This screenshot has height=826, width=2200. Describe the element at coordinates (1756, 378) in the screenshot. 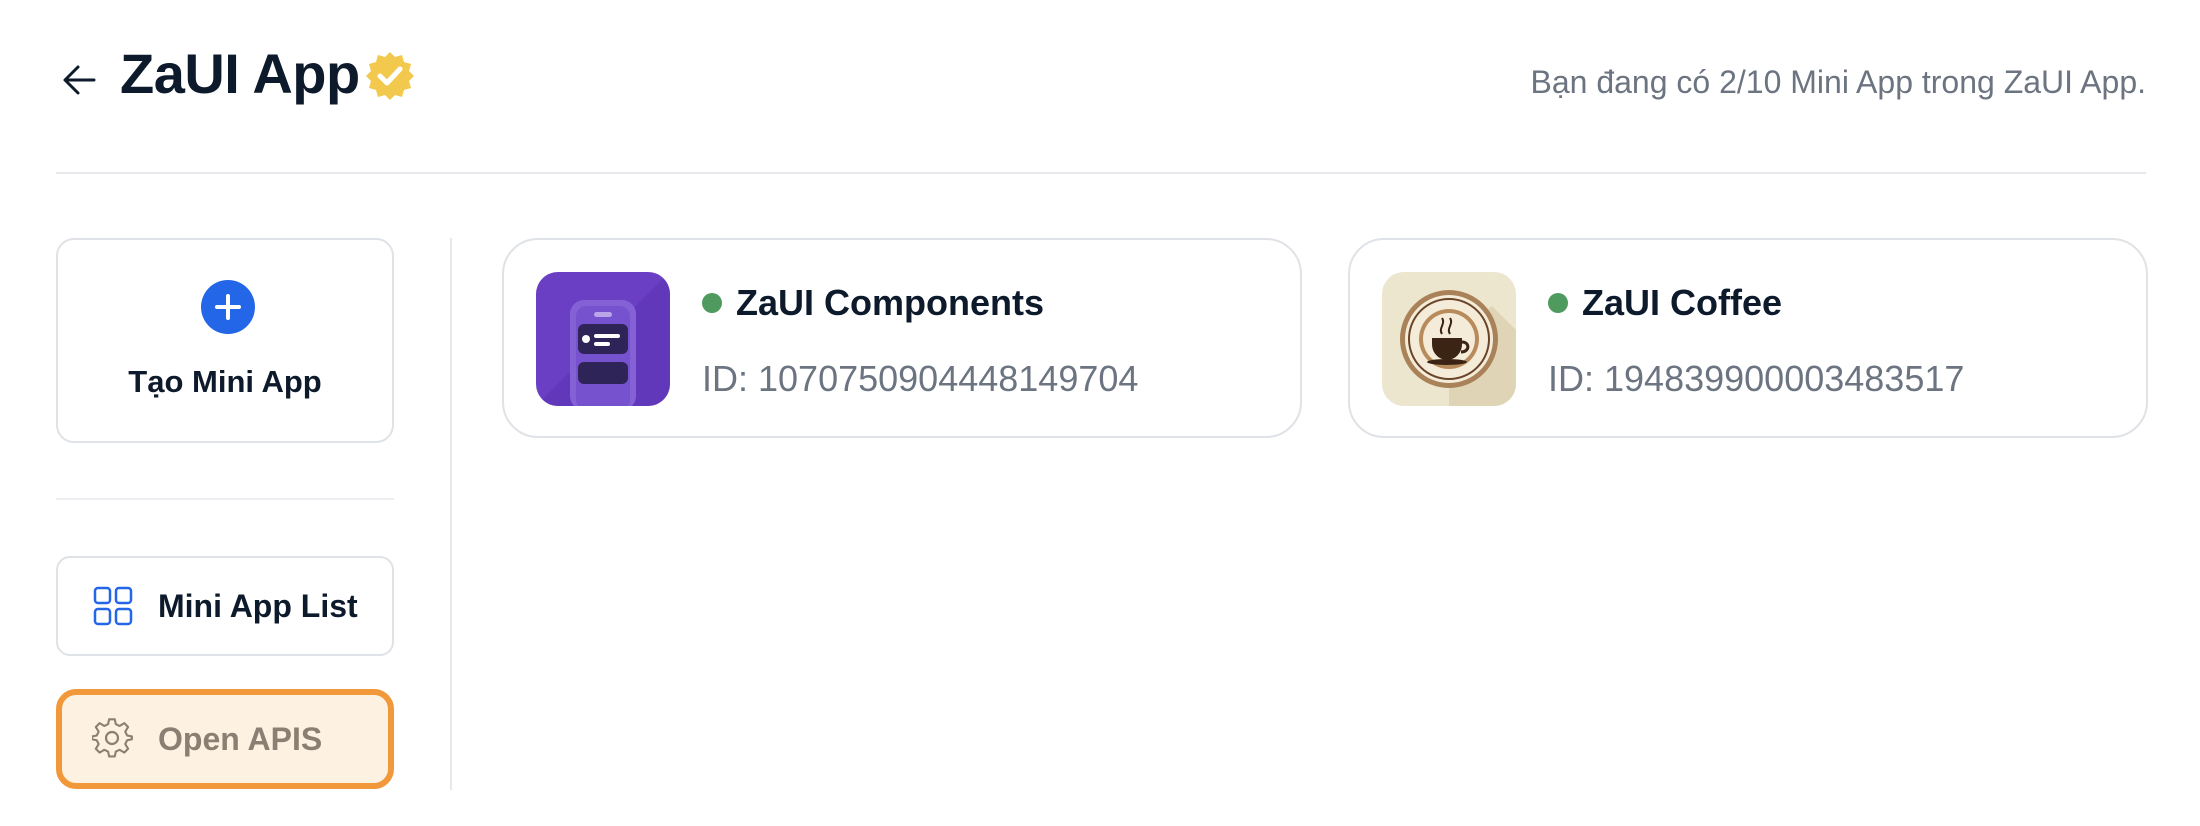

I see `app-id: ID: 194839900003483517` at that location.